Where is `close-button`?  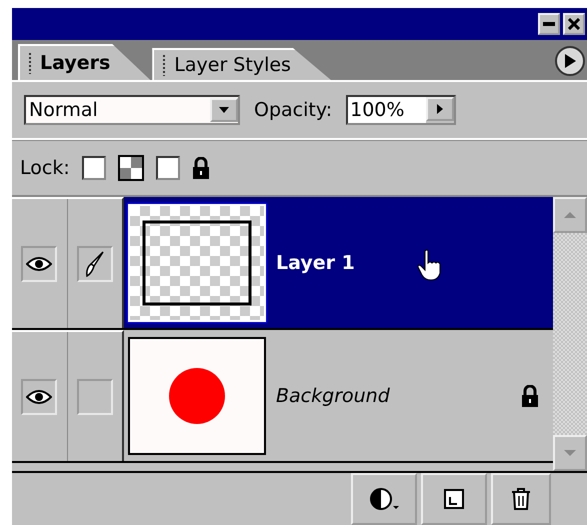 close-button is located at coordinates (574, 24).